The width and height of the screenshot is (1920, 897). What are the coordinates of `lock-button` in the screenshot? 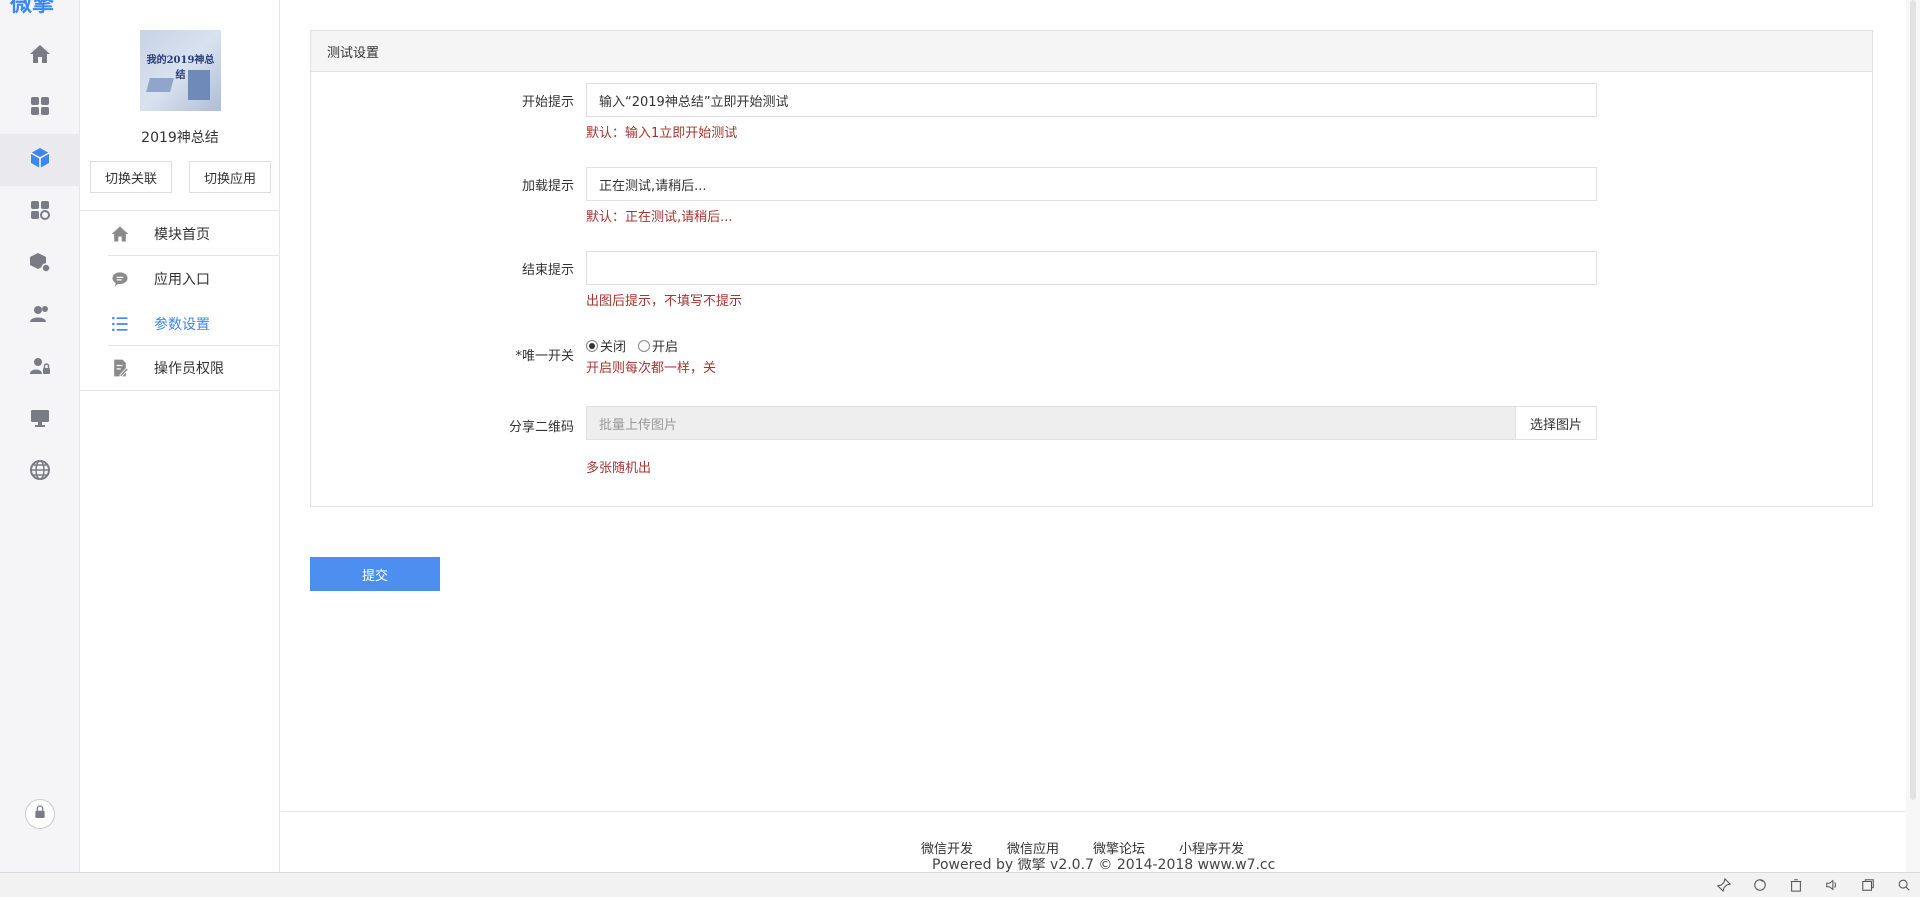 It's located at (40, 814).